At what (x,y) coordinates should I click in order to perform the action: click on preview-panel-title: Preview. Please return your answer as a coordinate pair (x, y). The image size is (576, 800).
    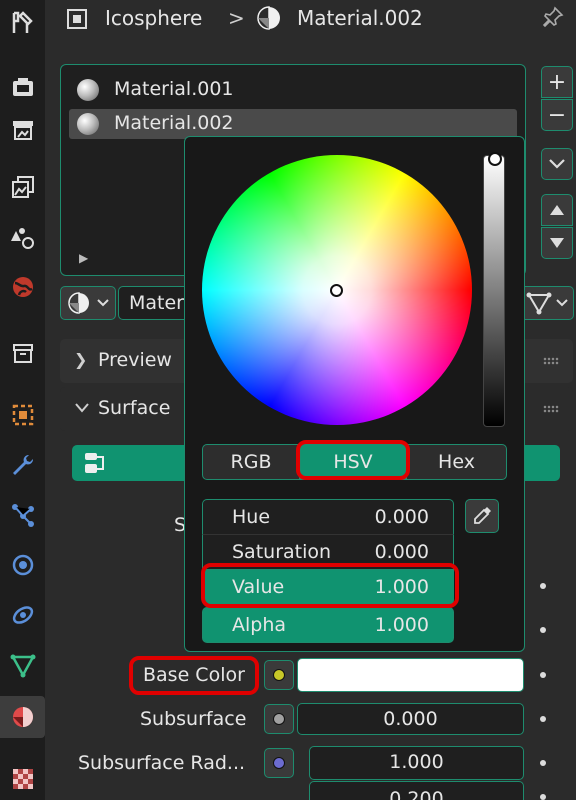
    Looking at the image, I should click on (135, 360).